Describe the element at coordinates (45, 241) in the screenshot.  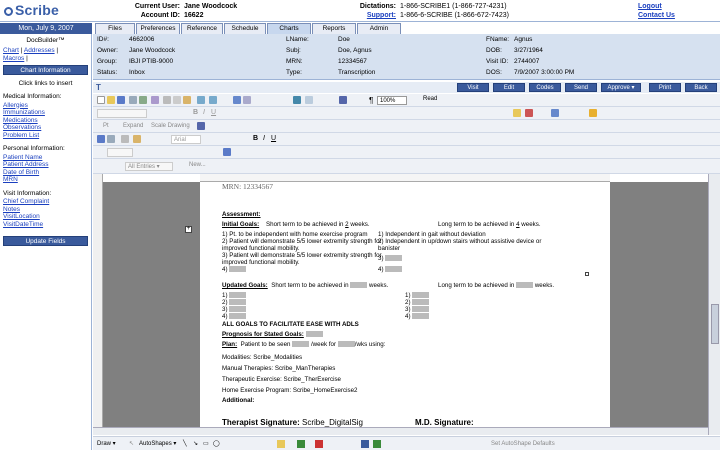
I see `update-fields-button: Update Fields` at that location.